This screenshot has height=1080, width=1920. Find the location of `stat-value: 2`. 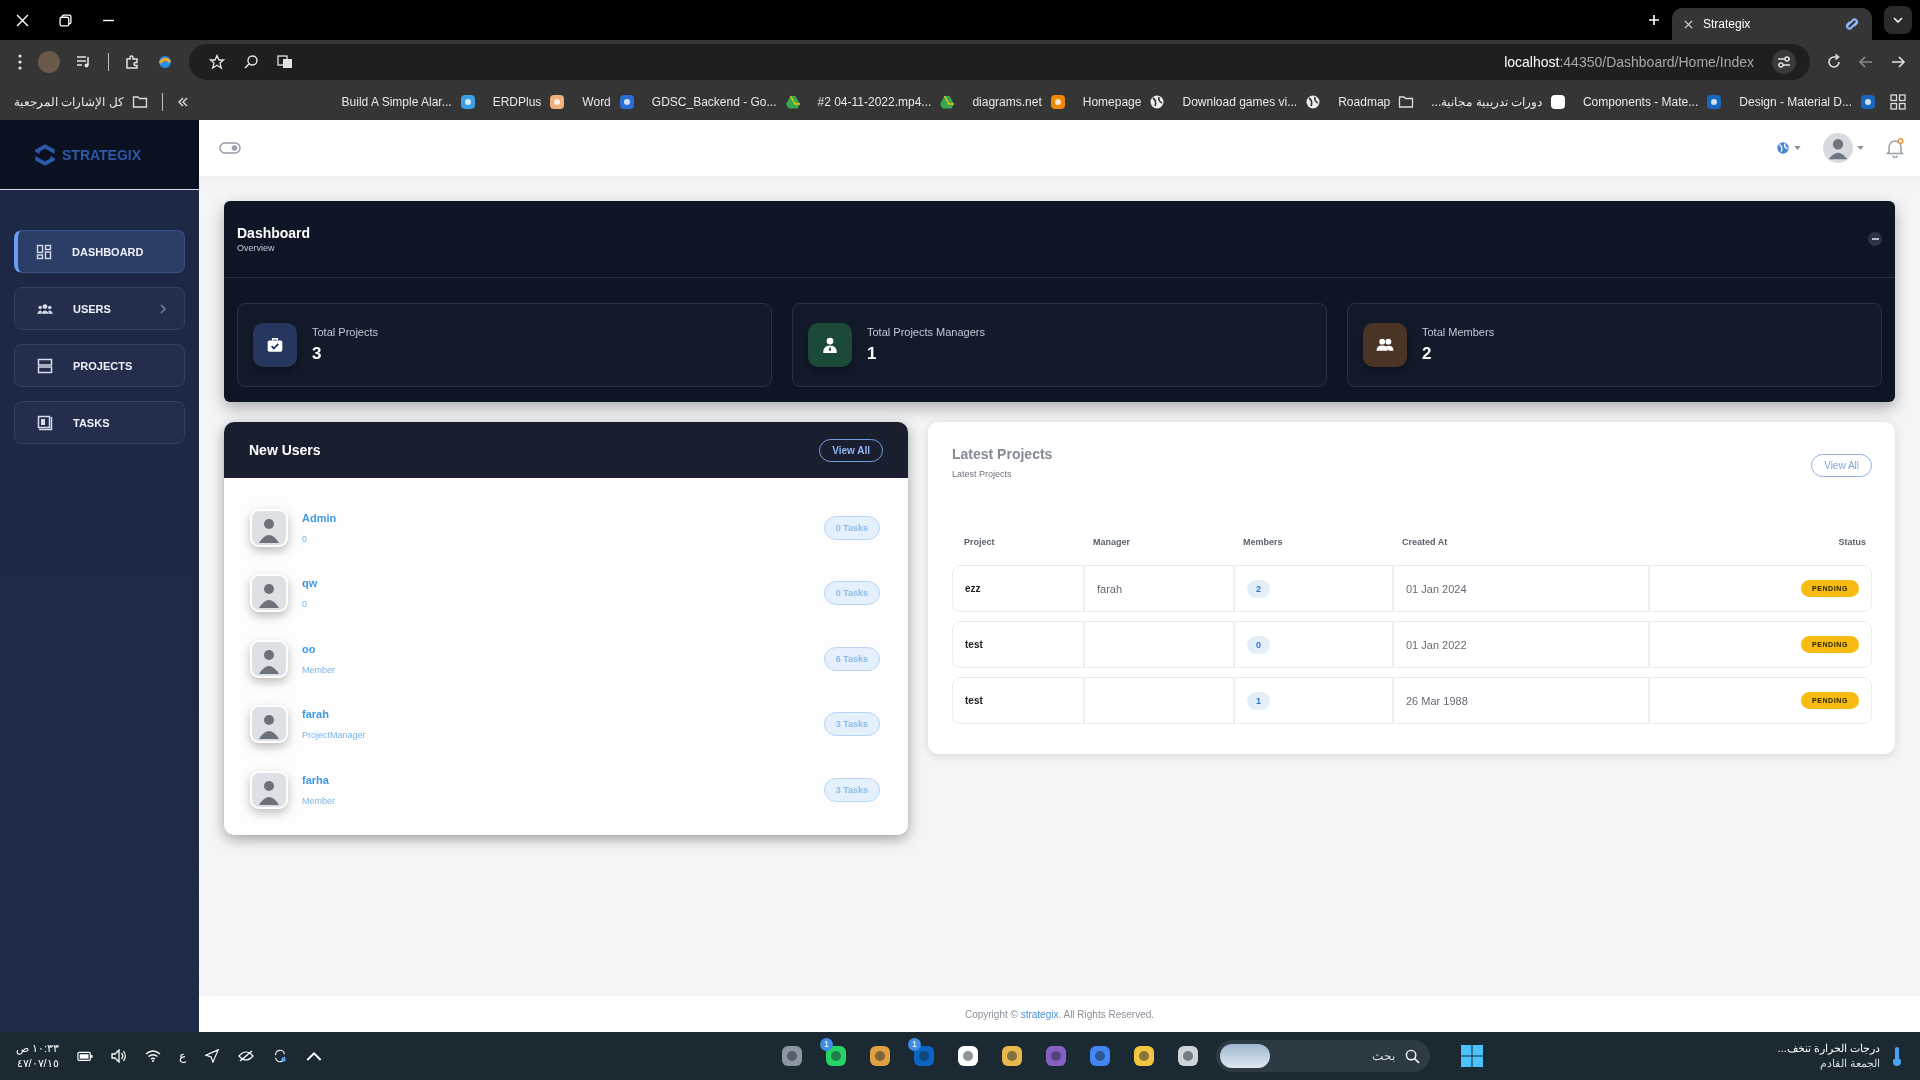

stat-value: 2 is located at coordinates (1427, 354).